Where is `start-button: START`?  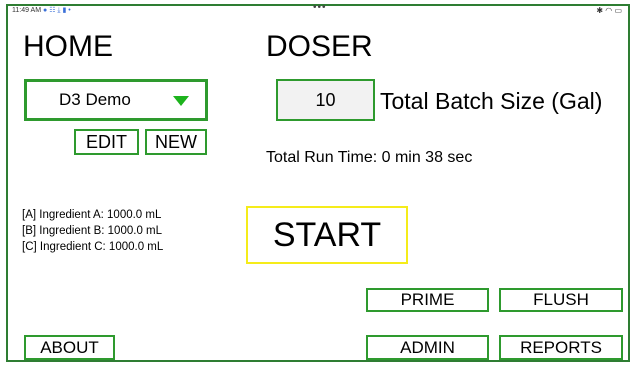
start-button: START is located at coordinates (327, 235).